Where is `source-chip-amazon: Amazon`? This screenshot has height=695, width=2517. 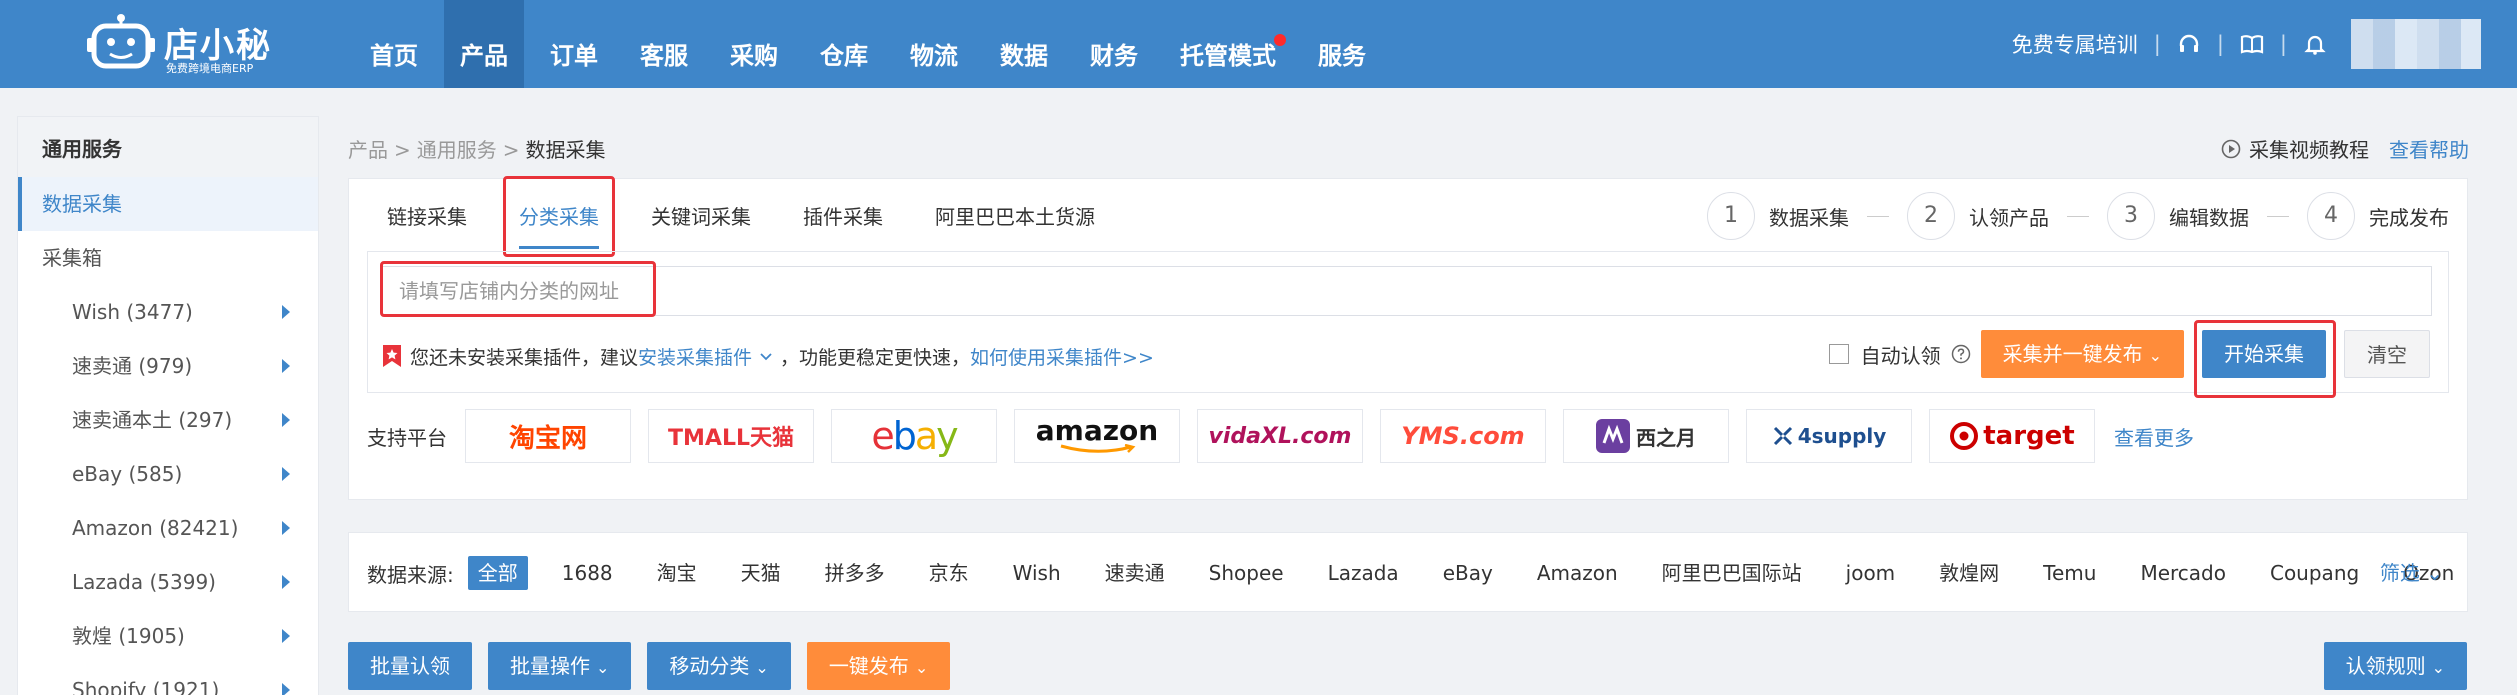 source-chip-amazon: Amazon is located at coordinates (1577, 573).